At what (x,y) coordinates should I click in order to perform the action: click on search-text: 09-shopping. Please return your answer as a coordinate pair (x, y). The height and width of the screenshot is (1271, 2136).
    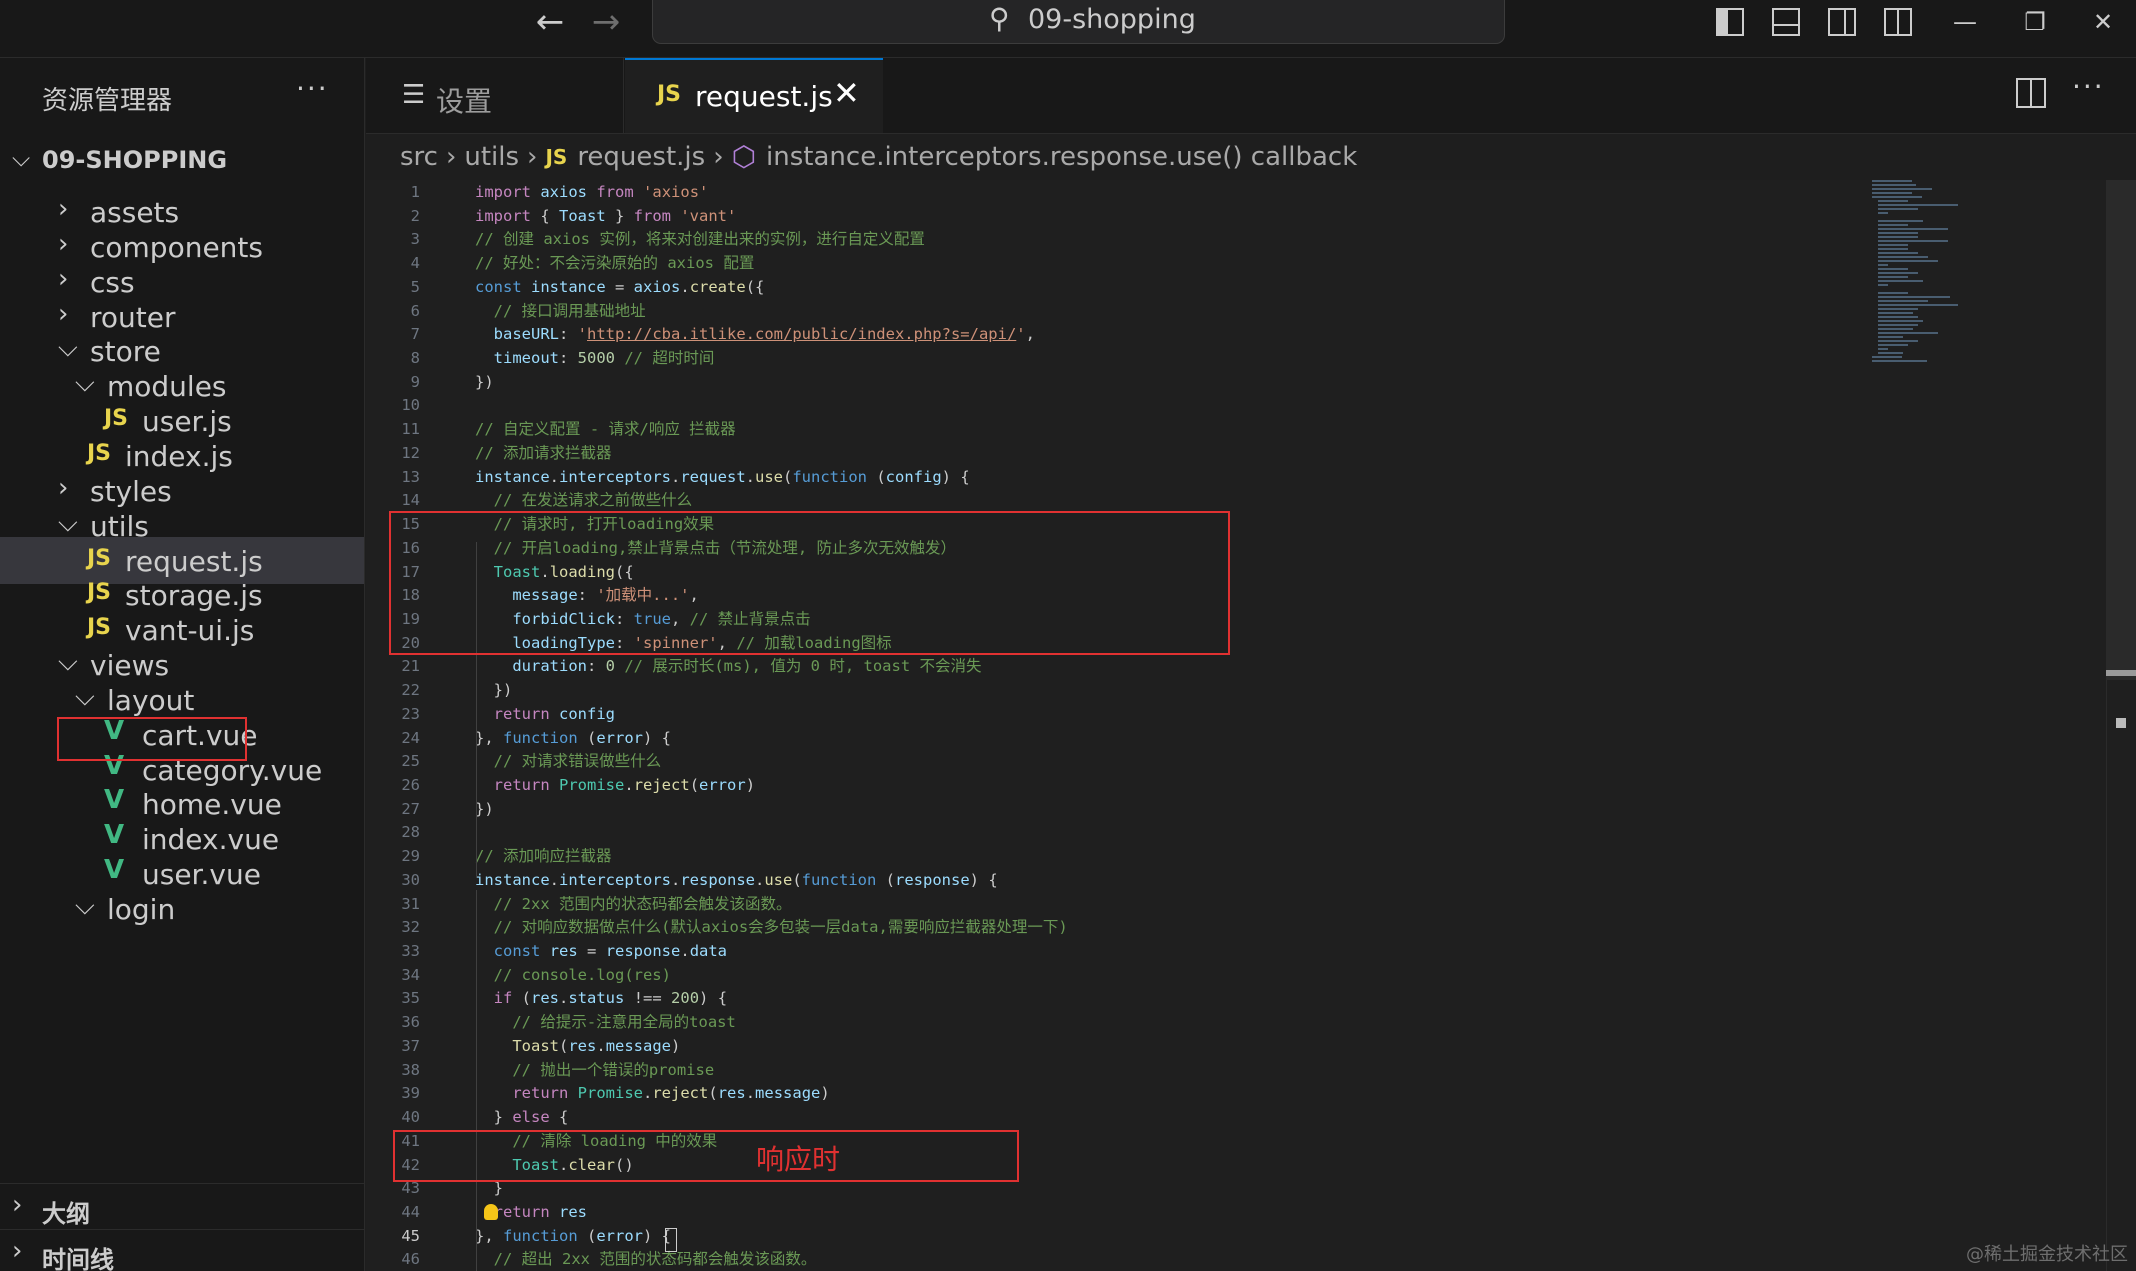
    Looking at the image, I should click on (1112, 19).